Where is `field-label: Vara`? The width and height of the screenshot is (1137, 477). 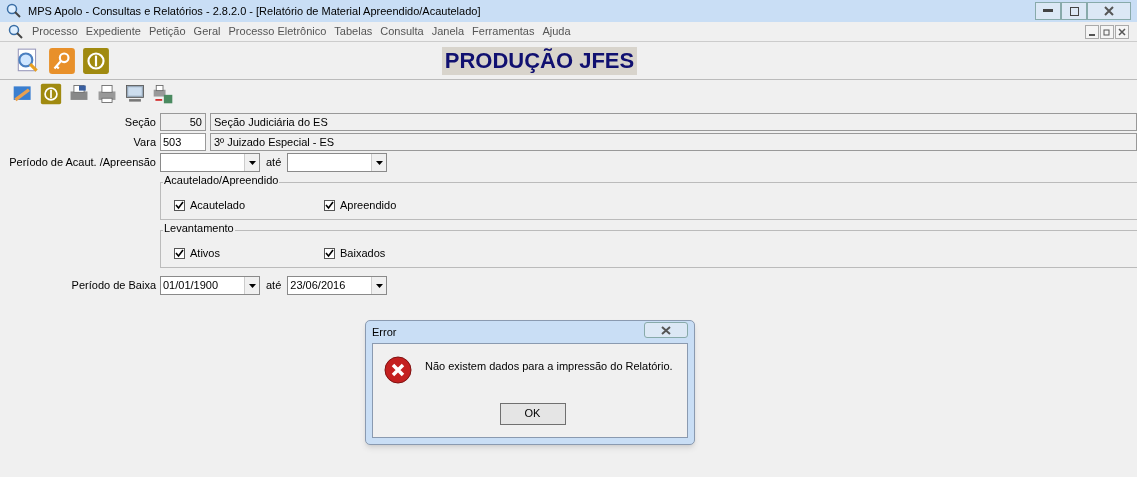
field-label: Vara is located at coordinates (144, 142).